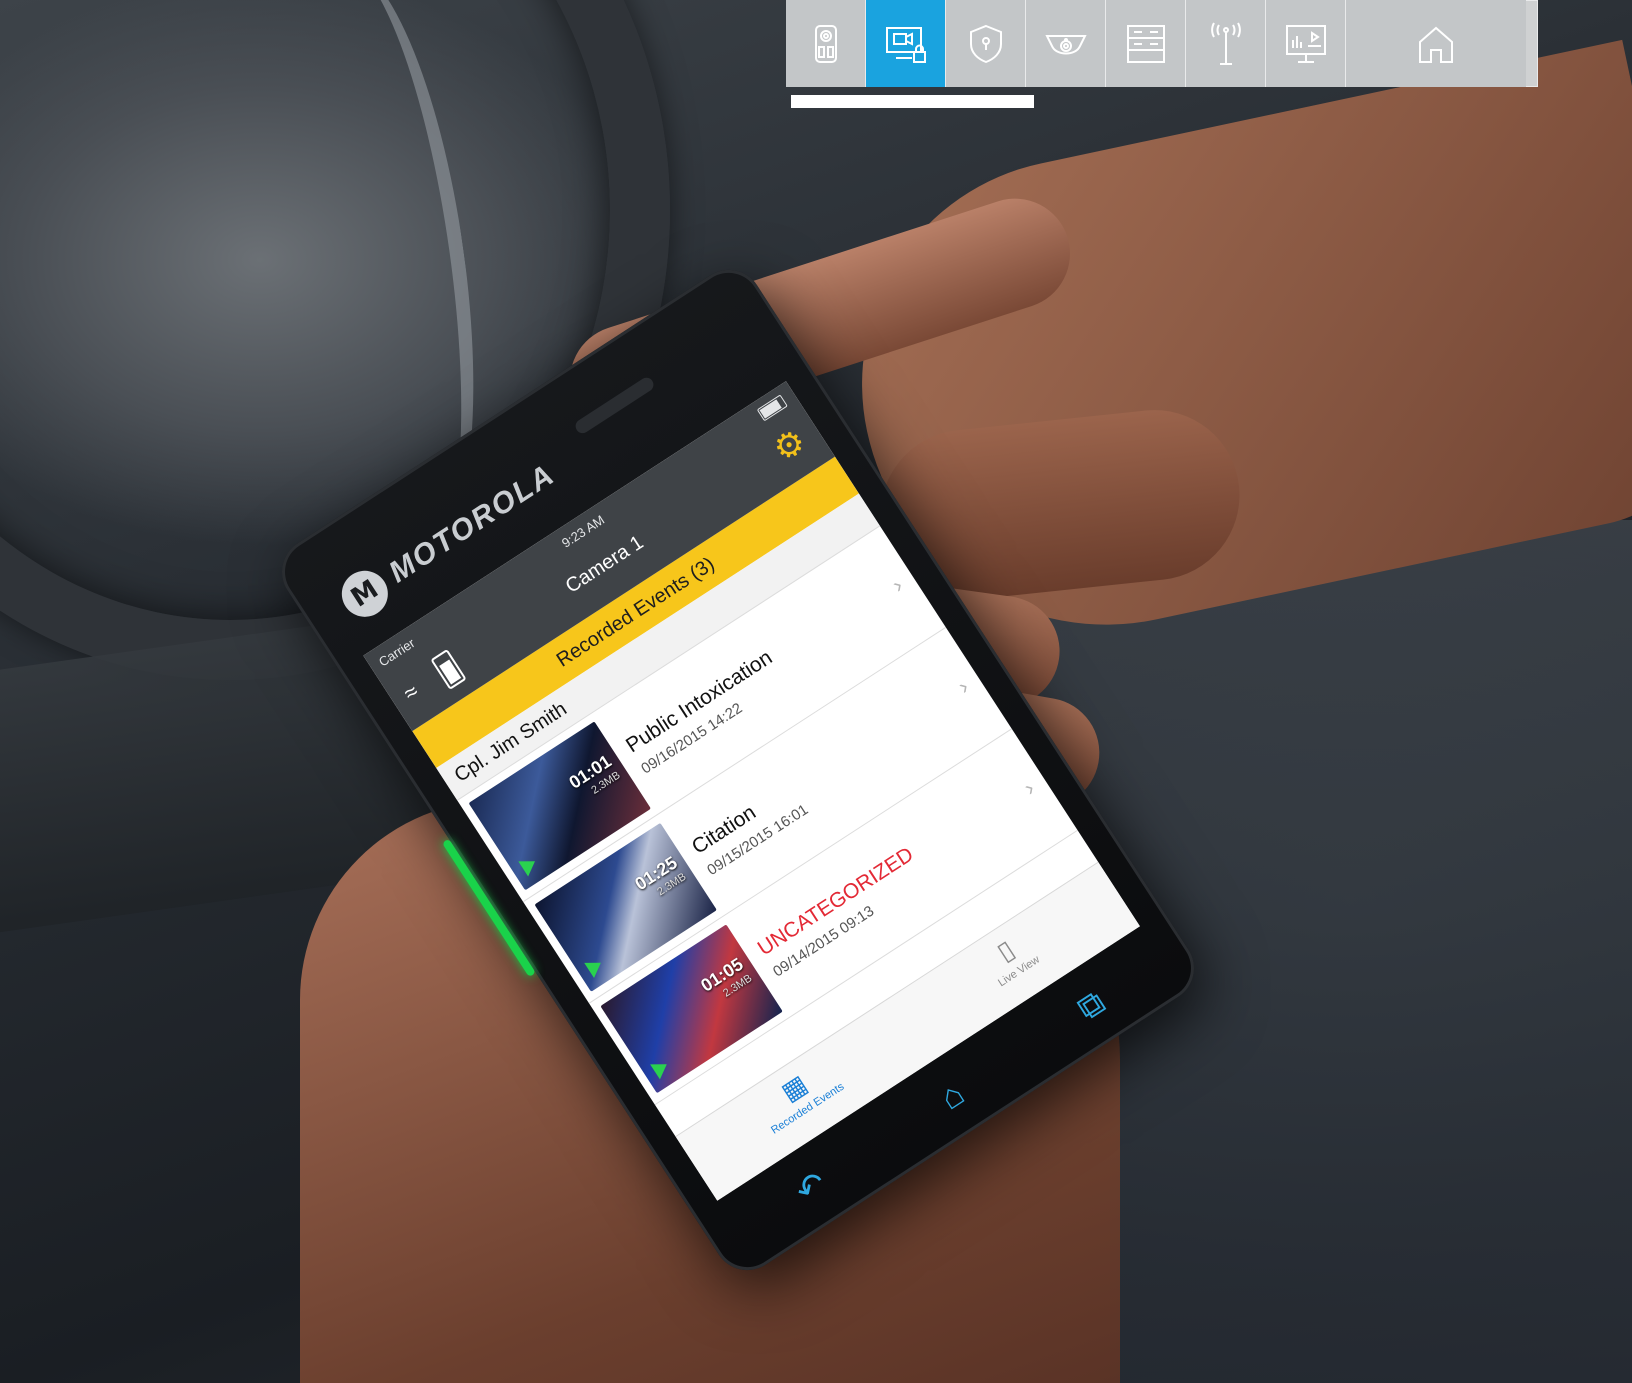 This screenshot has width=1632, height=1383. Describe the element at coordinates (811, 1187) in the screenshot. I see `back-icon: ↶` at that location.